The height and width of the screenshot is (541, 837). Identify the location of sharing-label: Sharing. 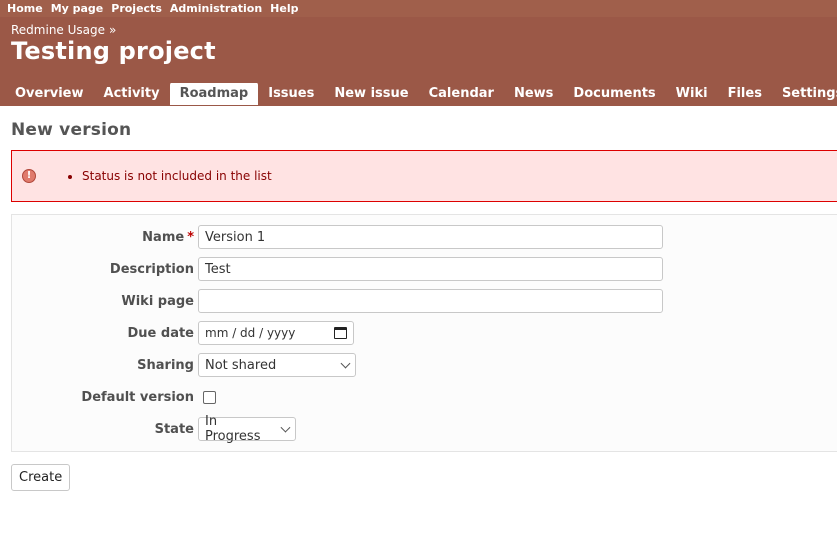
(165, 365).